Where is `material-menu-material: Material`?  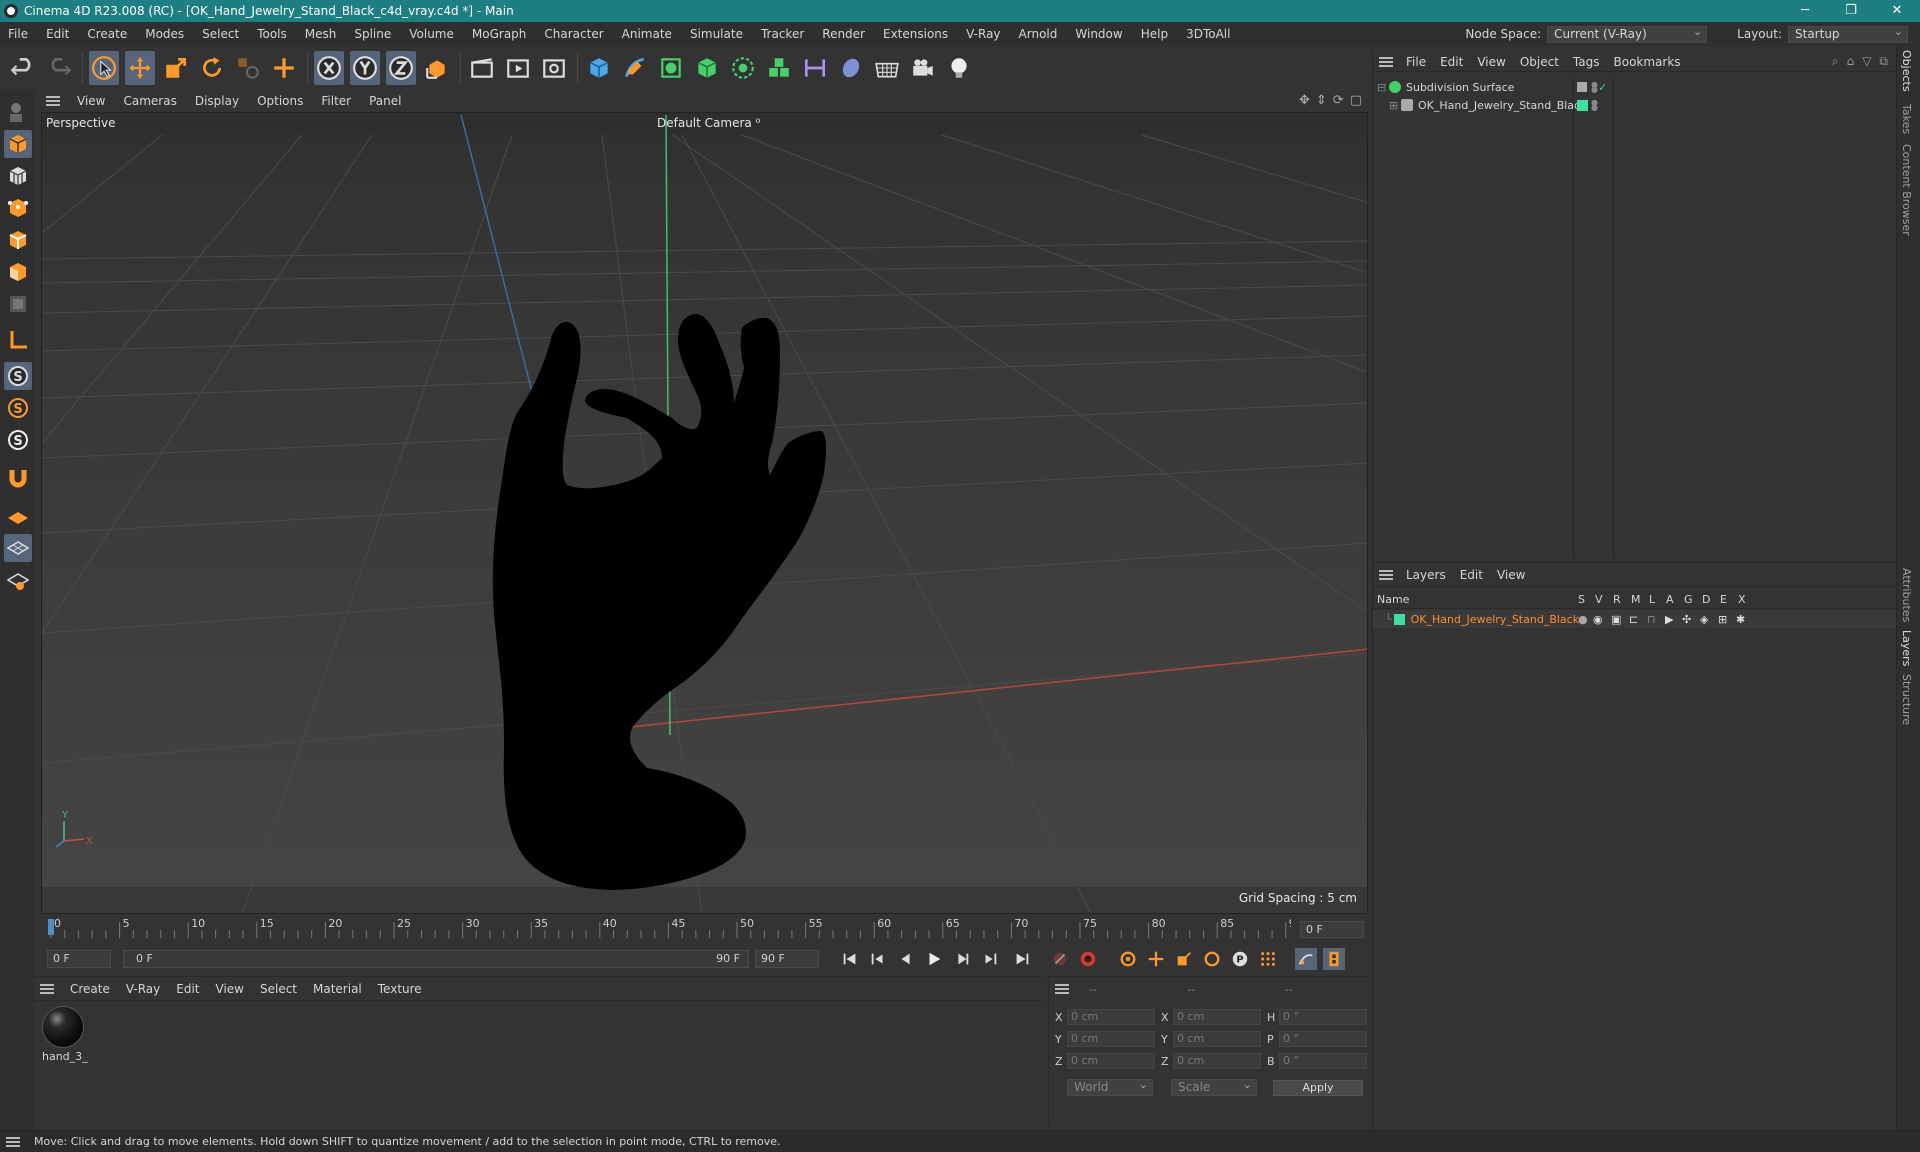 material-menu-material: Material is located at coordinates (337, 989).